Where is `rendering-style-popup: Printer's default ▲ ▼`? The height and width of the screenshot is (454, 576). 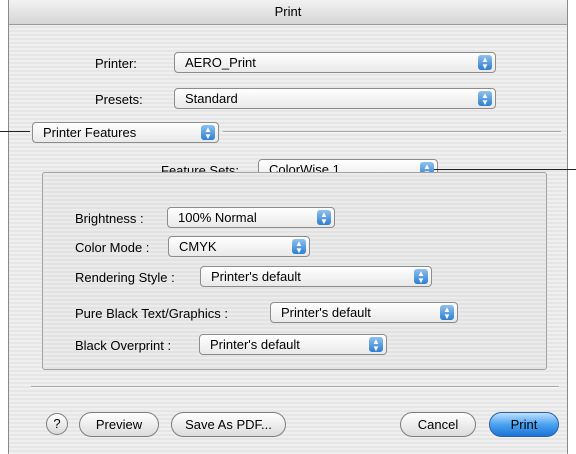
rendering-style-popup: Printer's default ▲ ▼ is located at coordinates (316, 276).